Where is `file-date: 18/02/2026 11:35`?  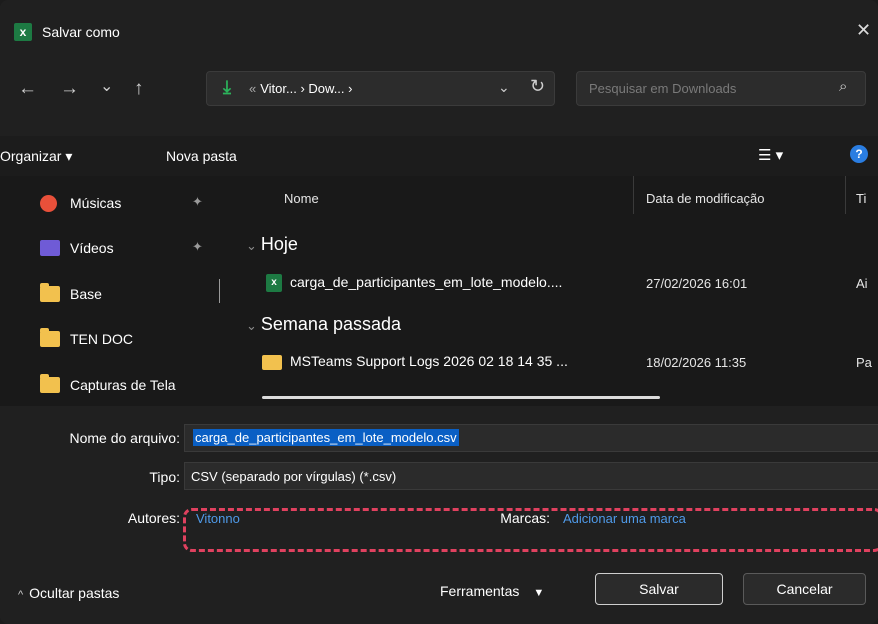
file-date: 18/02/2026 11:35 is located at coordinates (696, 362).